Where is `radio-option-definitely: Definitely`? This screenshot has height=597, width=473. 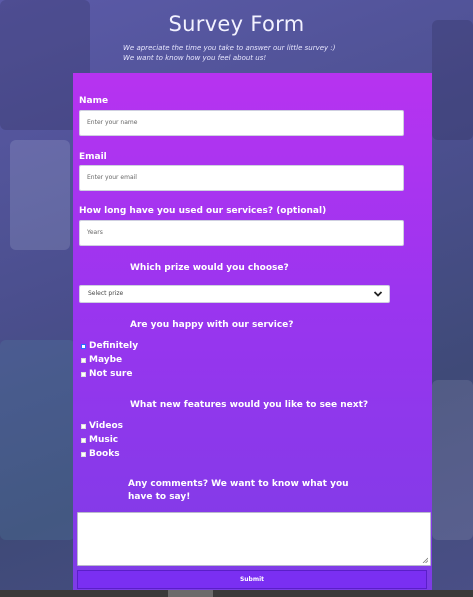 radio-option-definitely: Definitely is located at coordinates (109, 346).